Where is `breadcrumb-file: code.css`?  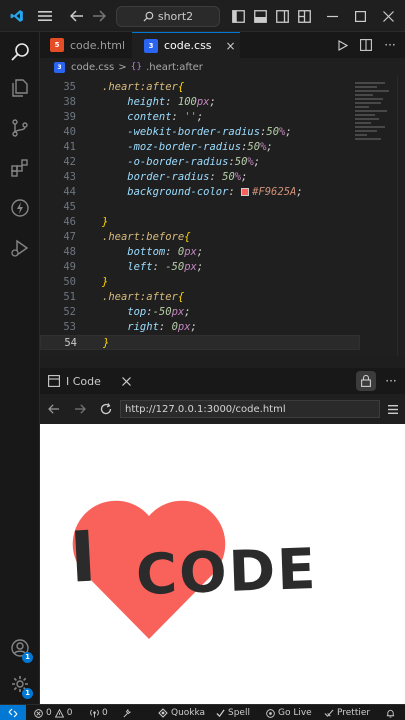 breadcrumb-file: code.css is located at coordinates (92, 67).